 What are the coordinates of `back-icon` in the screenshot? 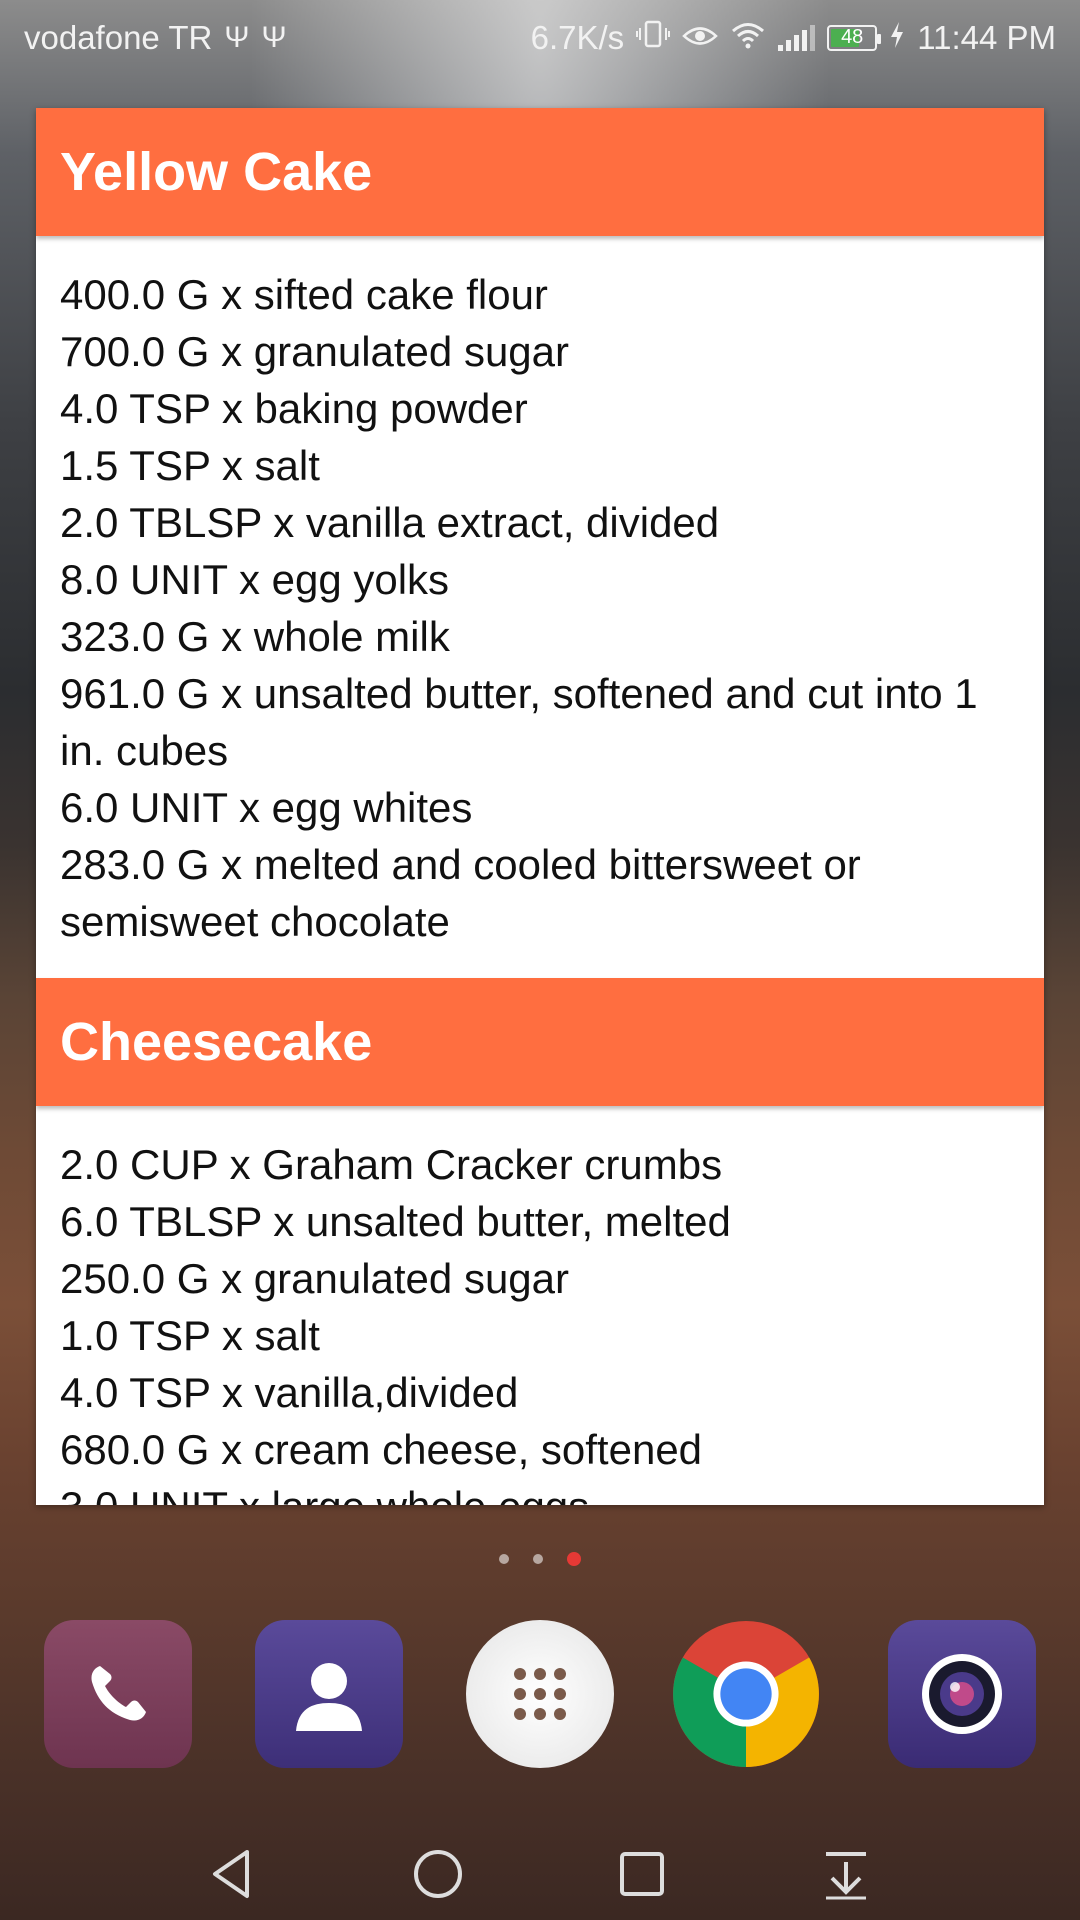 It's located at (231, 1874).